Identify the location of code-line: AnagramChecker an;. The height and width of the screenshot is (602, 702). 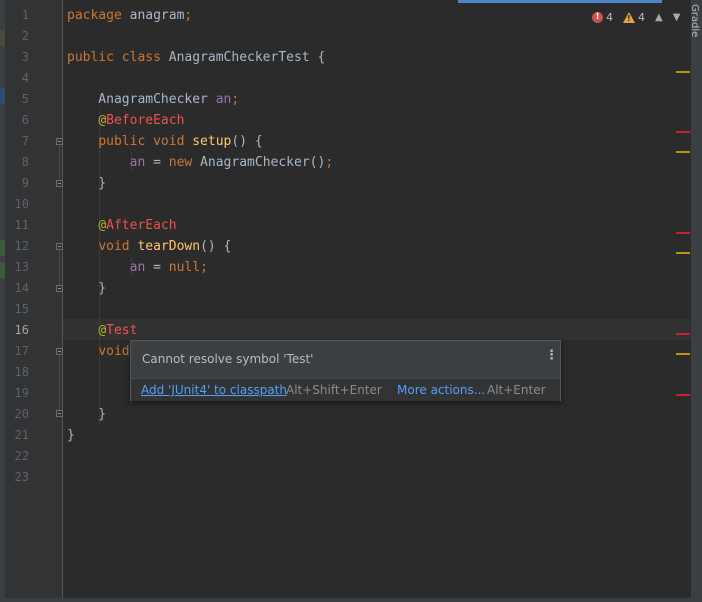
(153, 99).